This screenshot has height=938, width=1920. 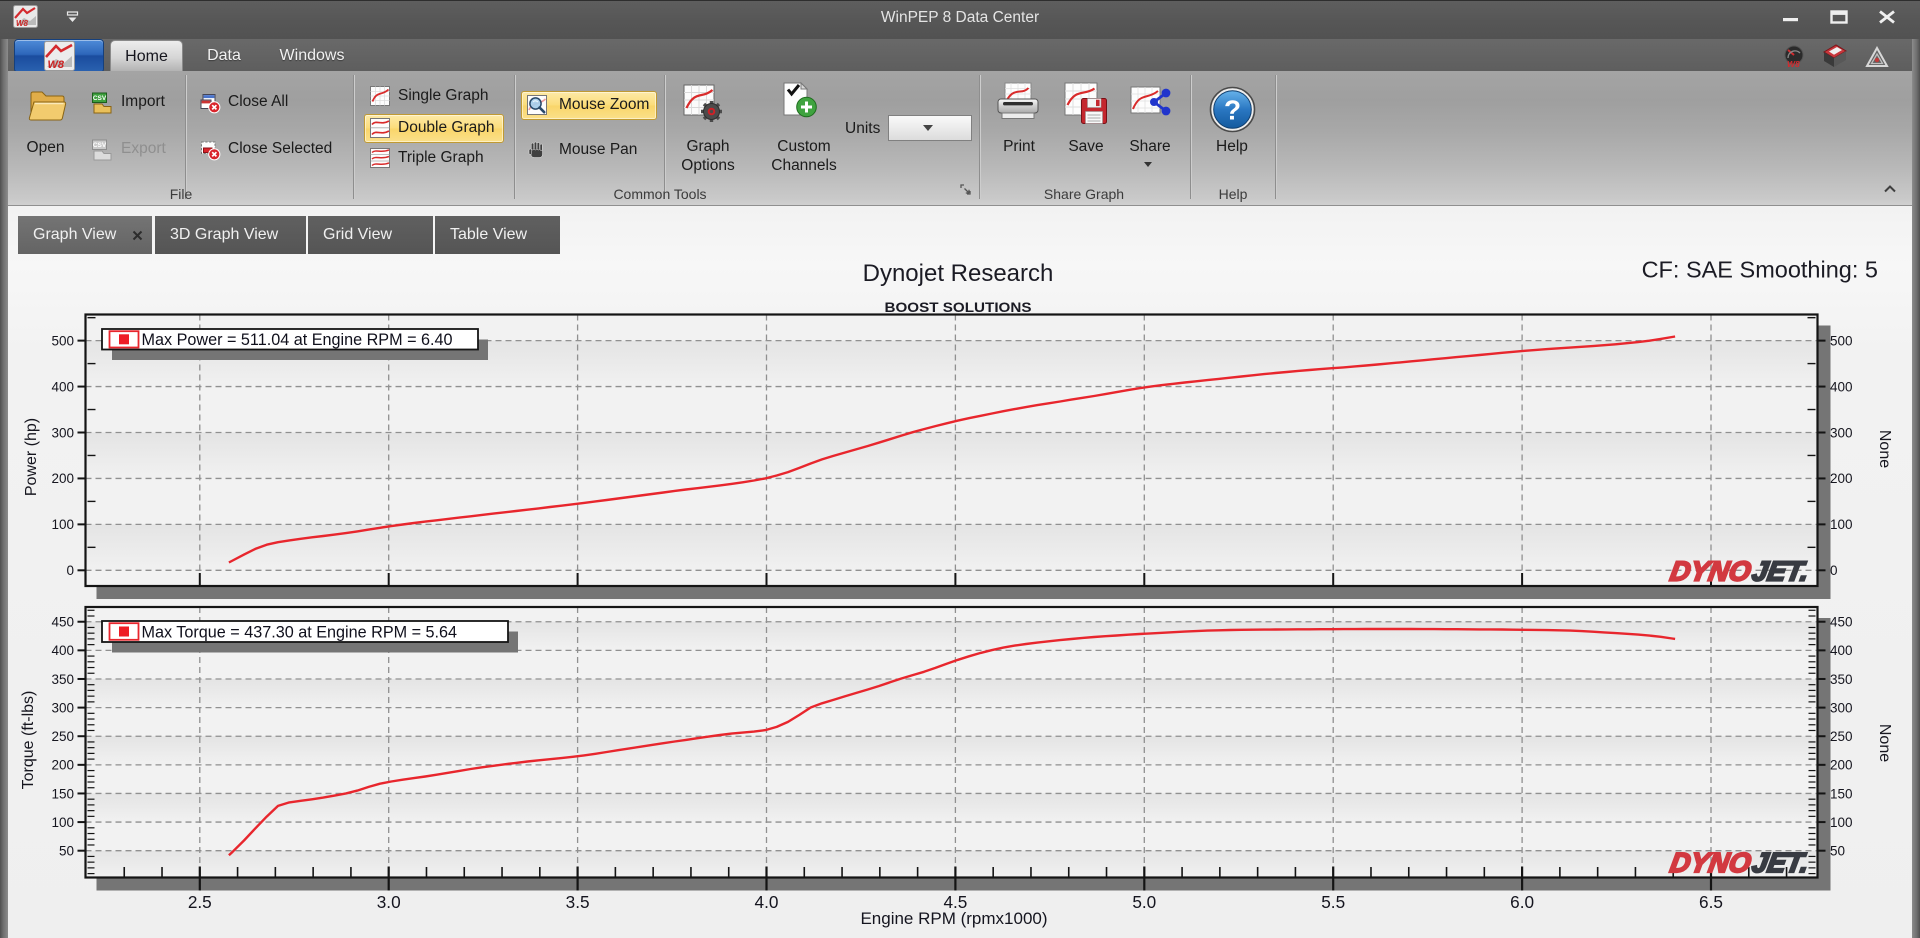 I want to click on svg-text: 6.0, so click(x=1522, y=902).